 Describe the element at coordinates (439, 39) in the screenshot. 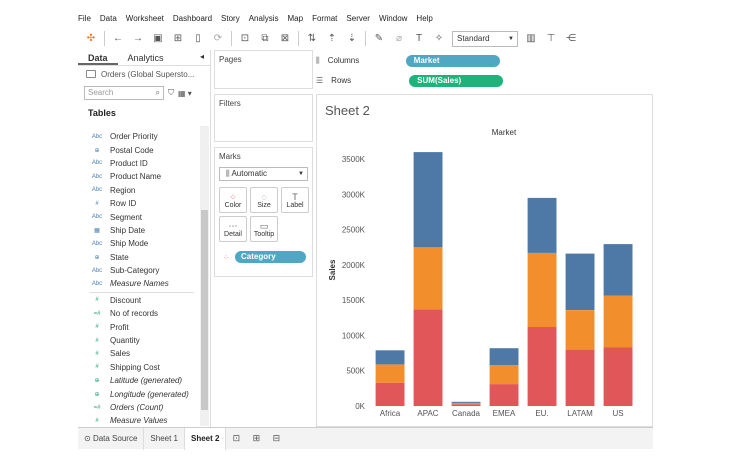

I see `pin-icon: ✧` at that location.